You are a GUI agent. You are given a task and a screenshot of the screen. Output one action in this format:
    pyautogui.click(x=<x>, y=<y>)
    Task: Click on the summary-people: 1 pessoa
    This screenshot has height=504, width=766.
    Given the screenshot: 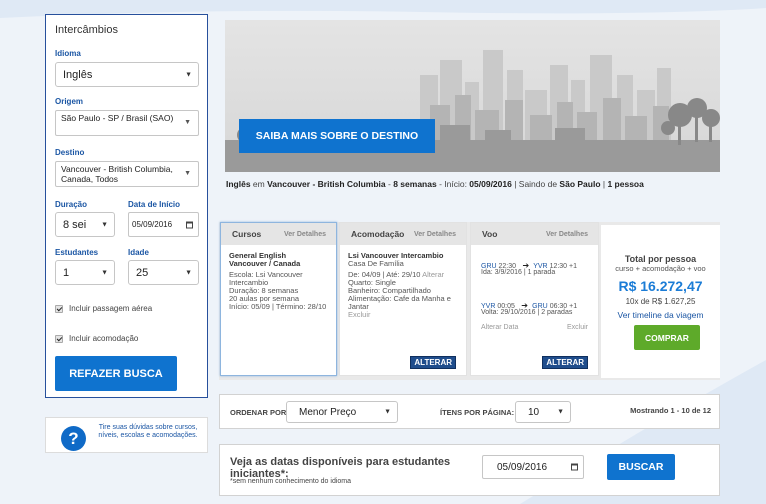 What is the action you would take?
    pyautogui.click(x=625, y=184)
    